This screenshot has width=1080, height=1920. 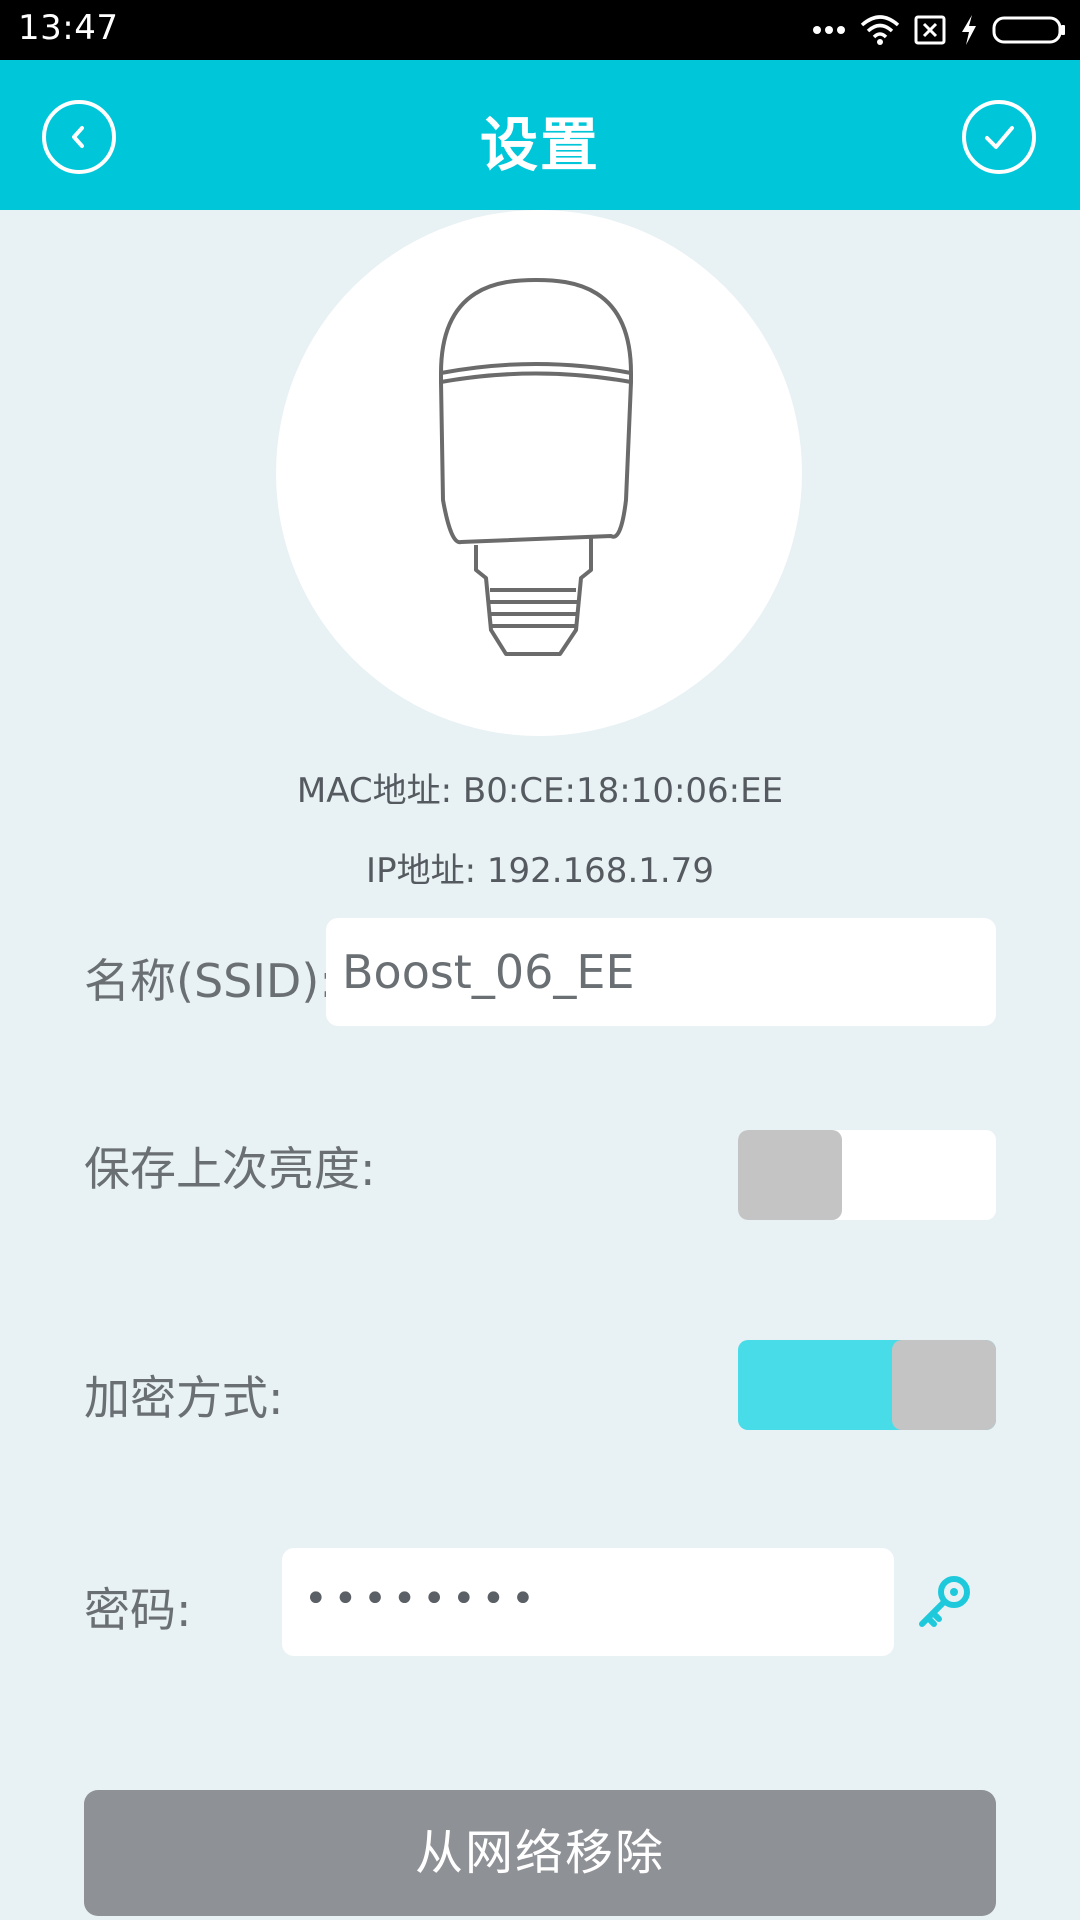 I want to click on checkmark-icon, so click(x=999, y=137).